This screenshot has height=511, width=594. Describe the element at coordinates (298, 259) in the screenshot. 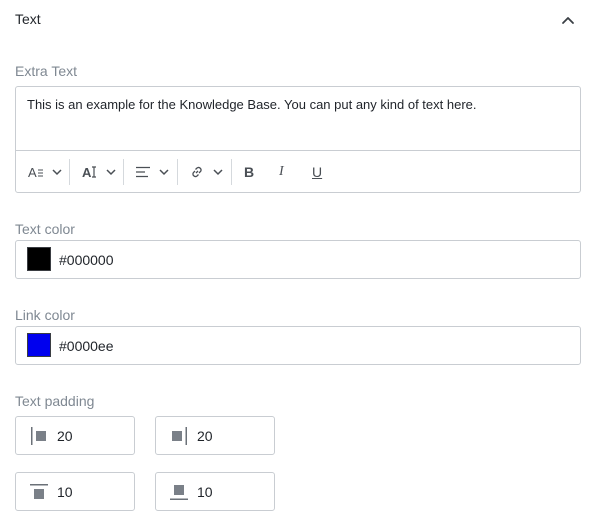

I see `text-color-field: #000000` at that location.